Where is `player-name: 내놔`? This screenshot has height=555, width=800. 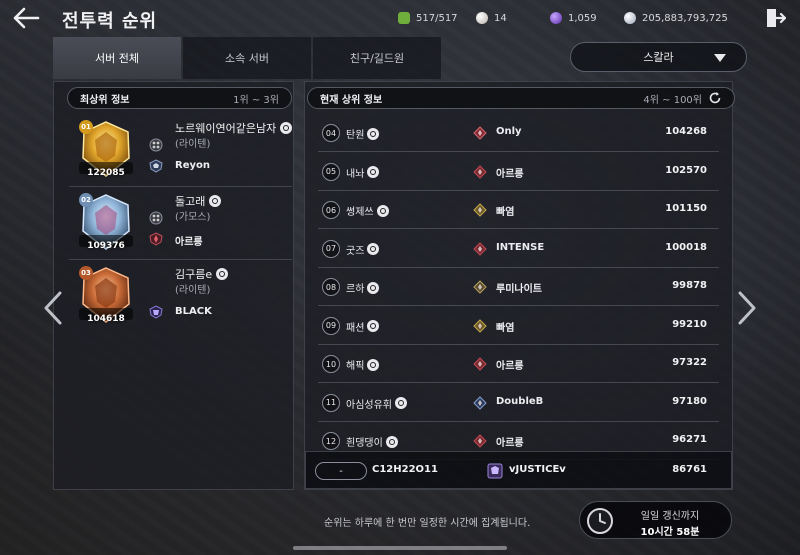
player-name: 내놔 is located at coordinates (363, 172).